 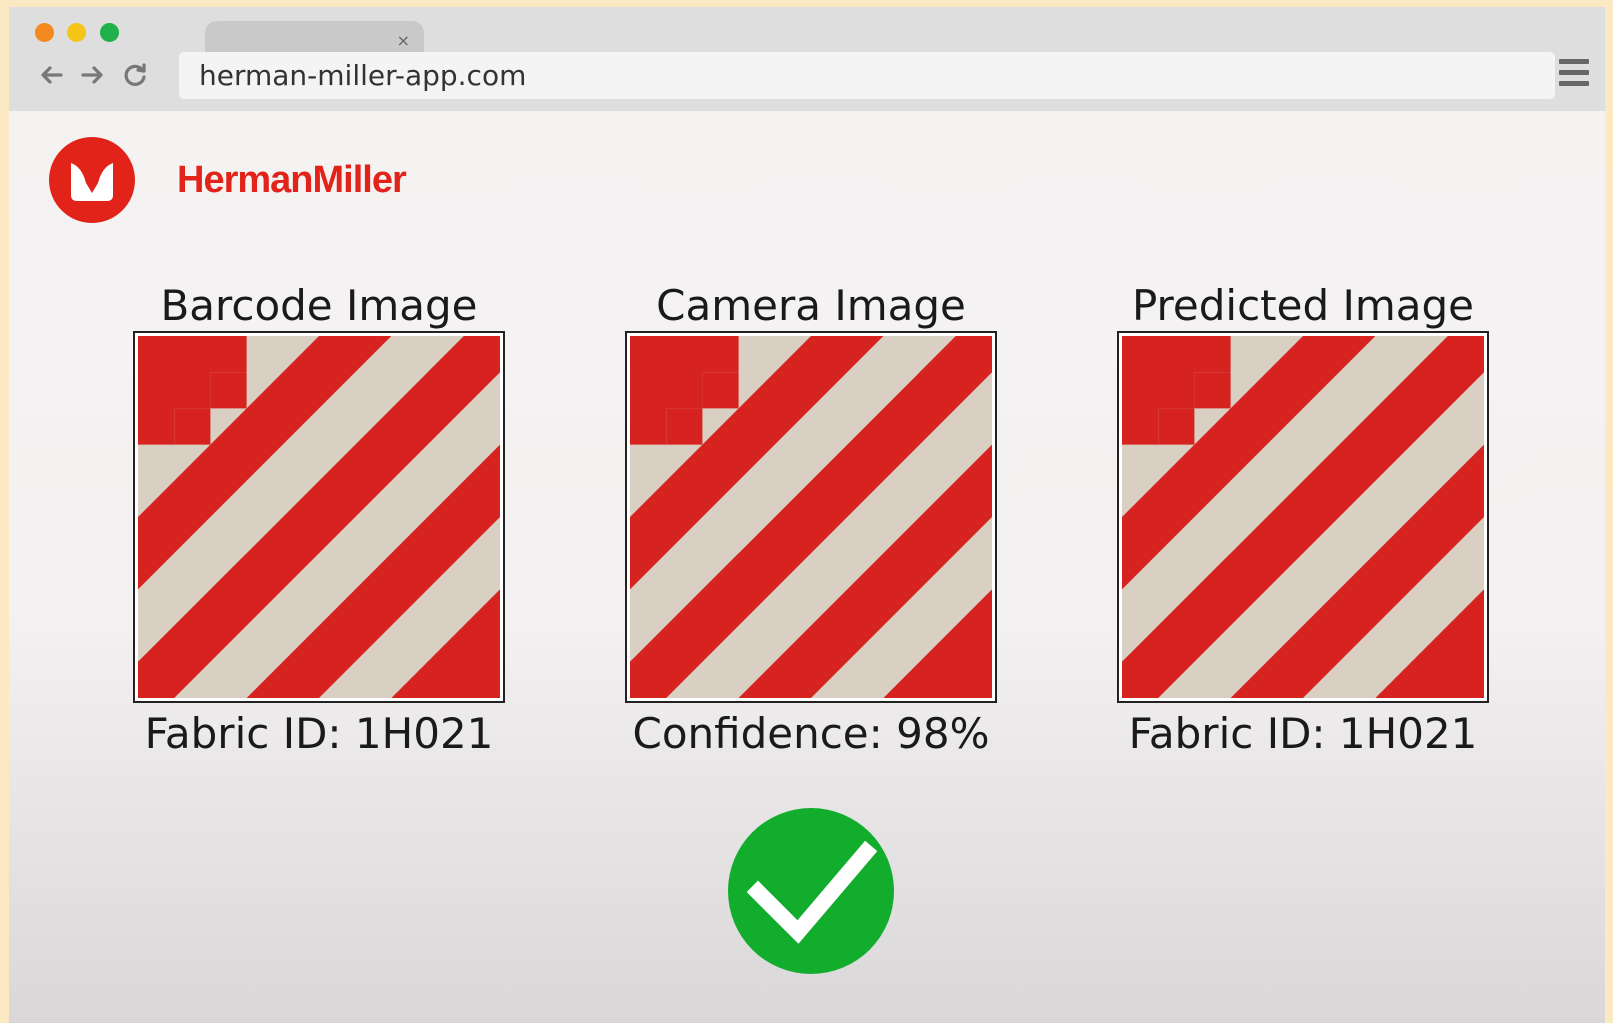 I want to click on window-maximize-button, so click(x=109, y=32).